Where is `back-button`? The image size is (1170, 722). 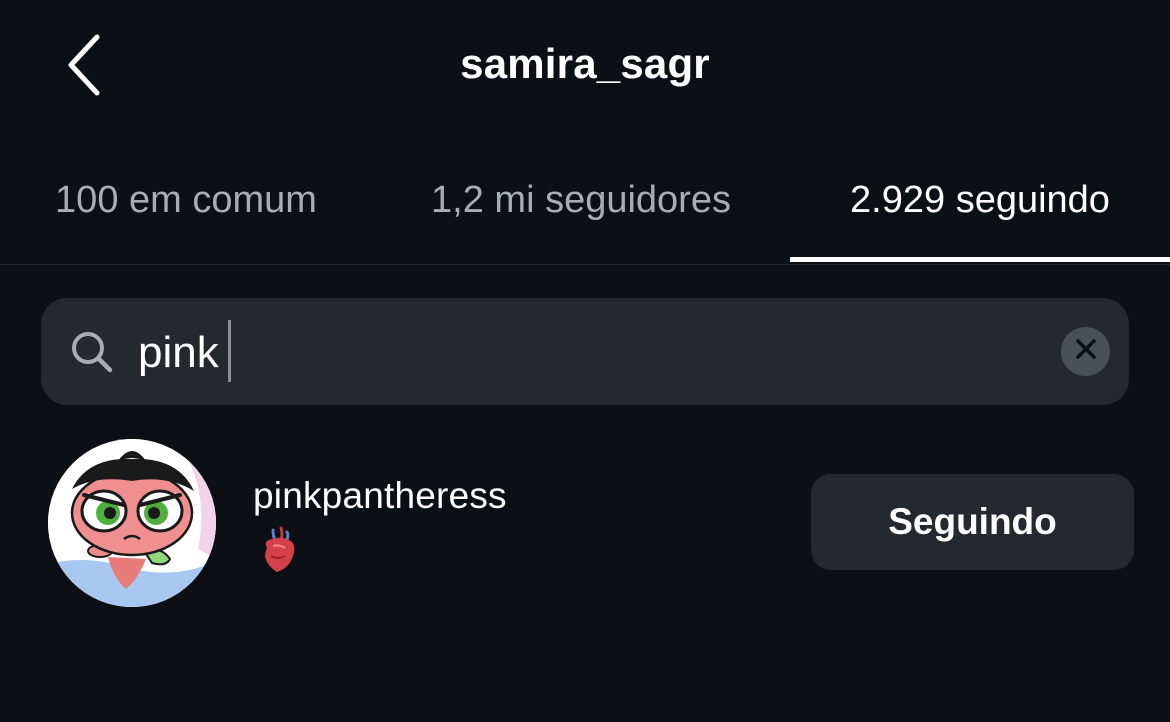 back-button is located at coordinates (85, 65).